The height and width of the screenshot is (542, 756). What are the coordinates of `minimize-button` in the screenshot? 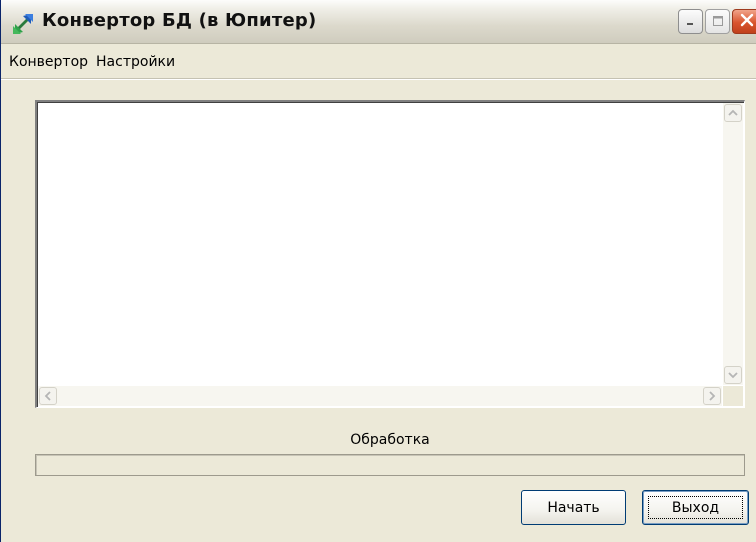 It's located at (690, 21).